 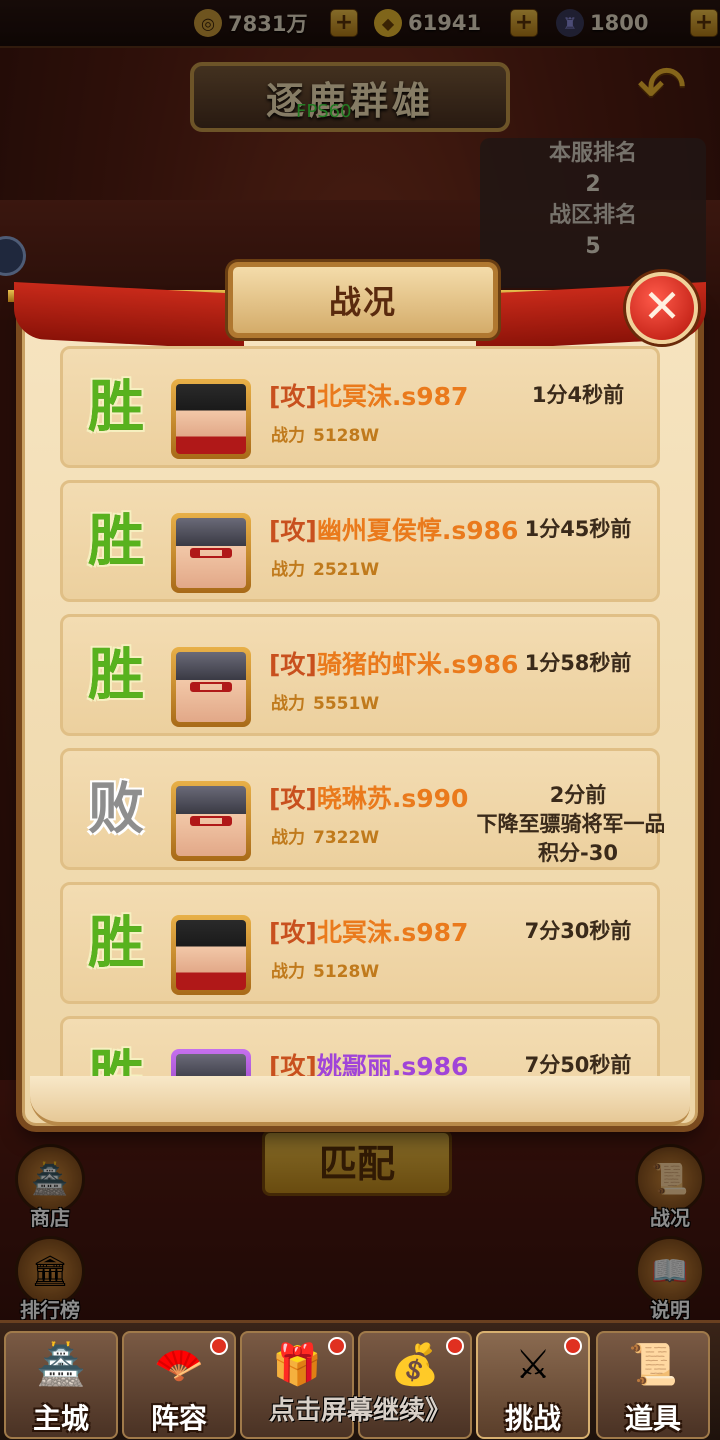 I want to click on dialog-title: 战况, so click(x=362, y=302).